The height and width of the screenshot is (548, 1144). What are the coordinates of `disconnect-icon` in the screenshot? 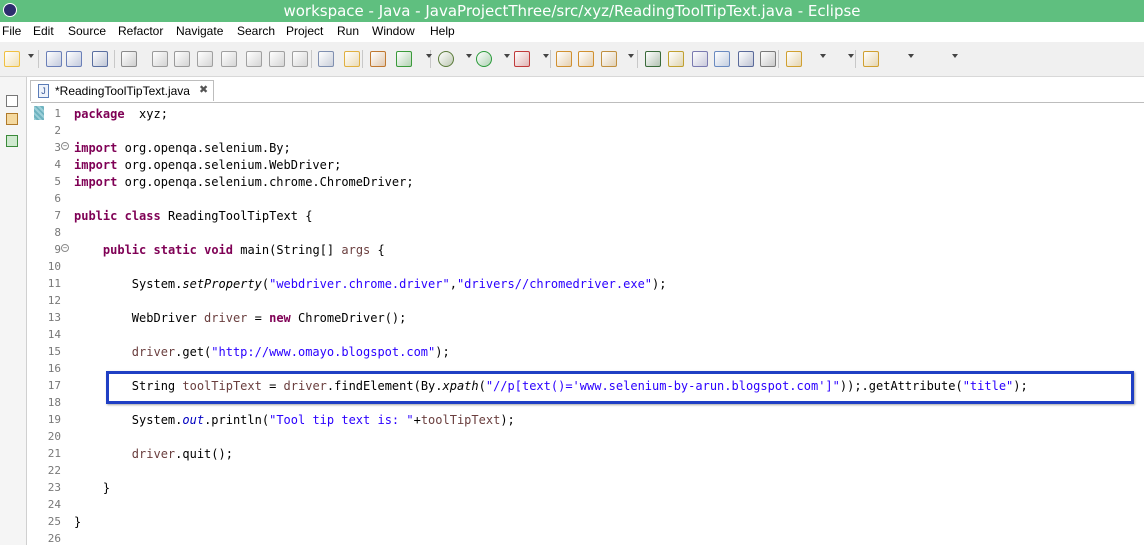 It's located at (229, 59).